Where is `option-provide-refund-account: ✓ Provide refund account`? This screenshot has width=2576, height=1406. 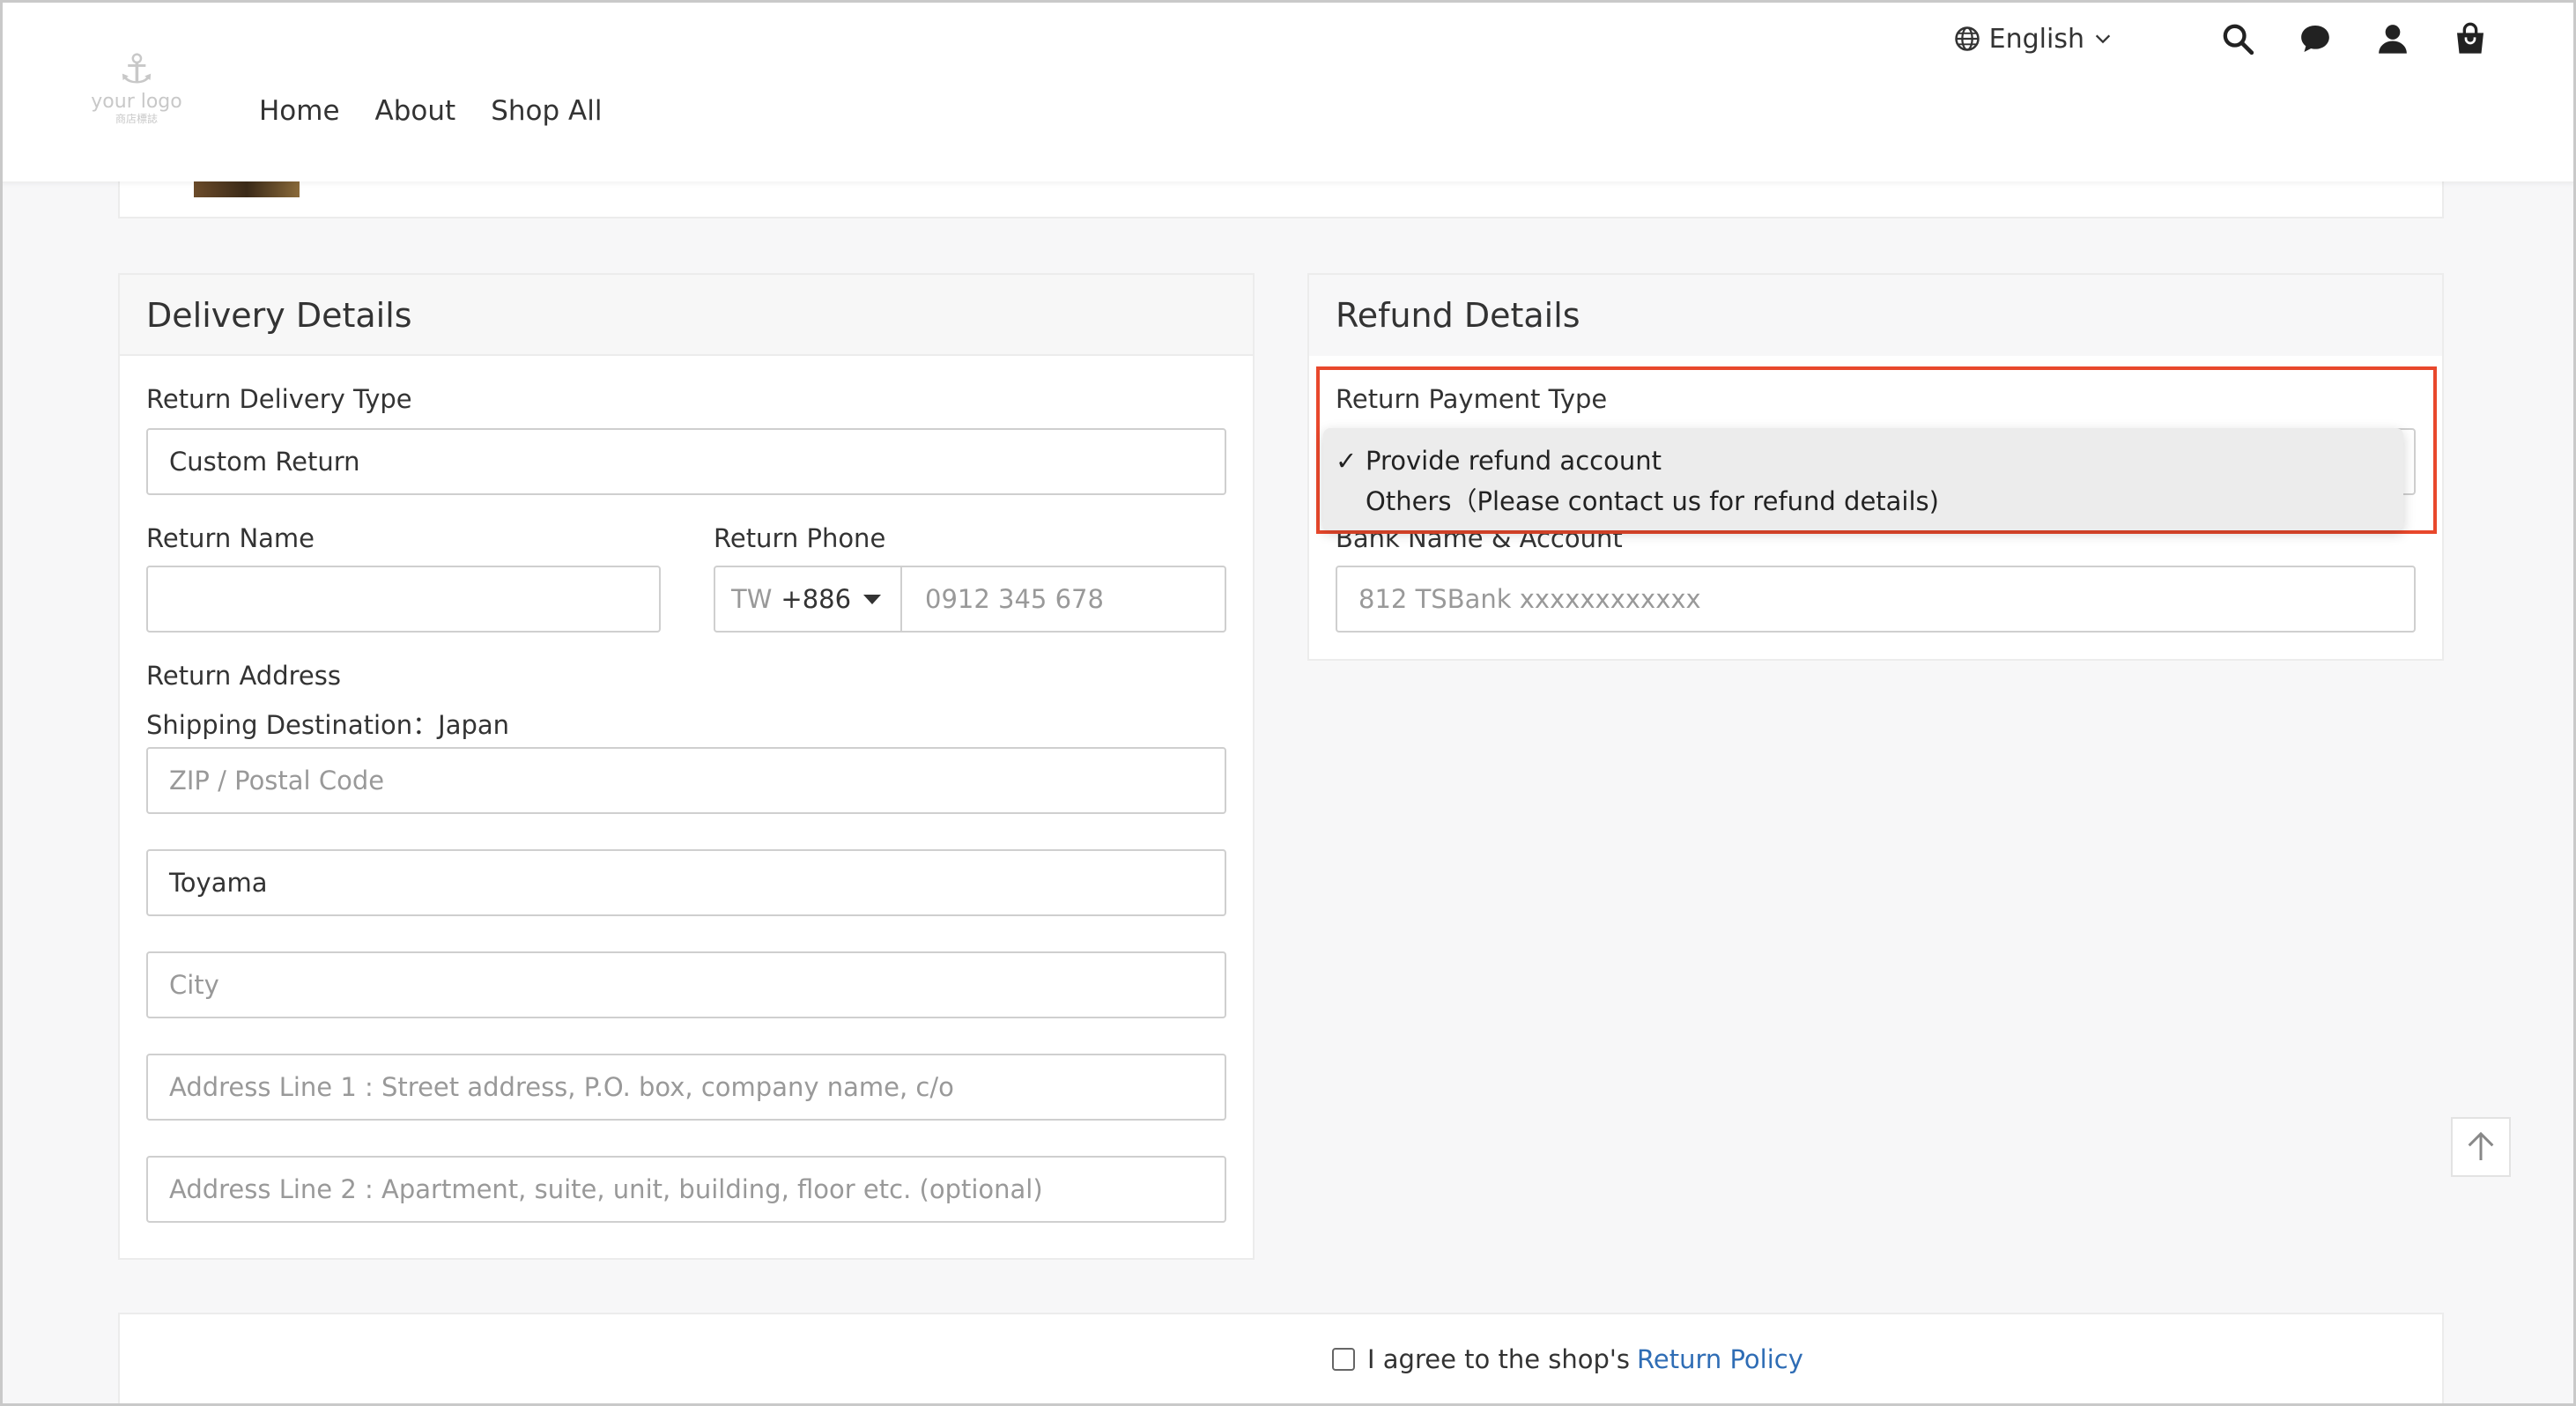
option-provide-refund-account: ✓ Provide refund account is located at coordinates (1863, 460).